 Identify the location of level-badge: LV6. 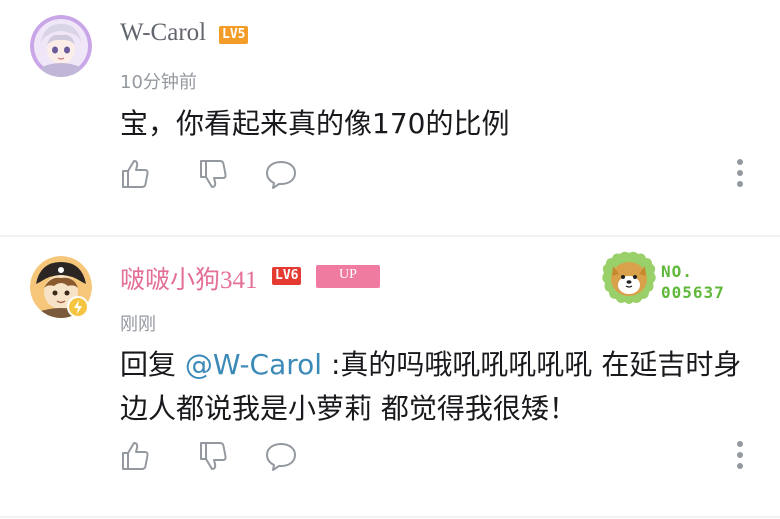
(287, 276).